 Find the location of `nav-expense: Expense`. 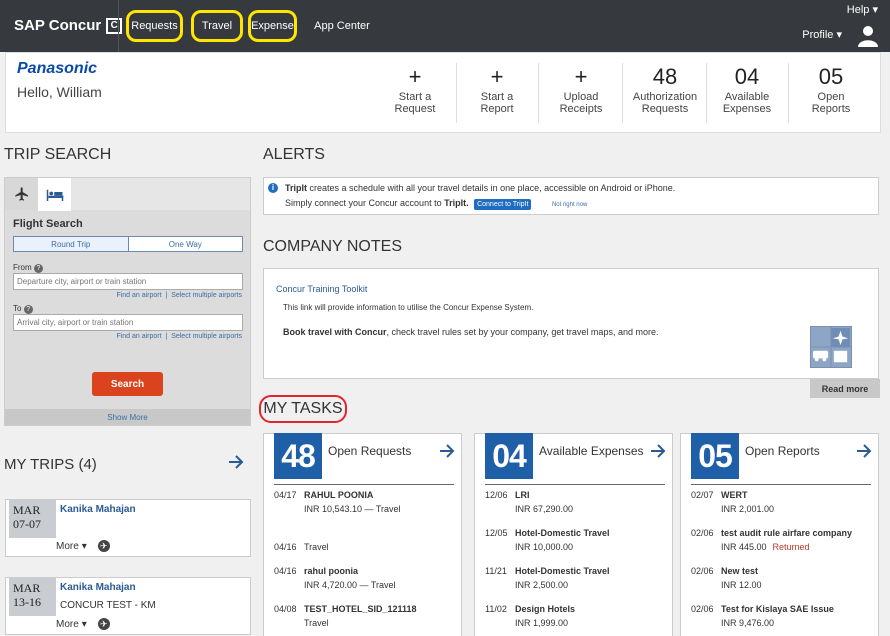

nav-expense: Expense is located at coordinates (272, 26).